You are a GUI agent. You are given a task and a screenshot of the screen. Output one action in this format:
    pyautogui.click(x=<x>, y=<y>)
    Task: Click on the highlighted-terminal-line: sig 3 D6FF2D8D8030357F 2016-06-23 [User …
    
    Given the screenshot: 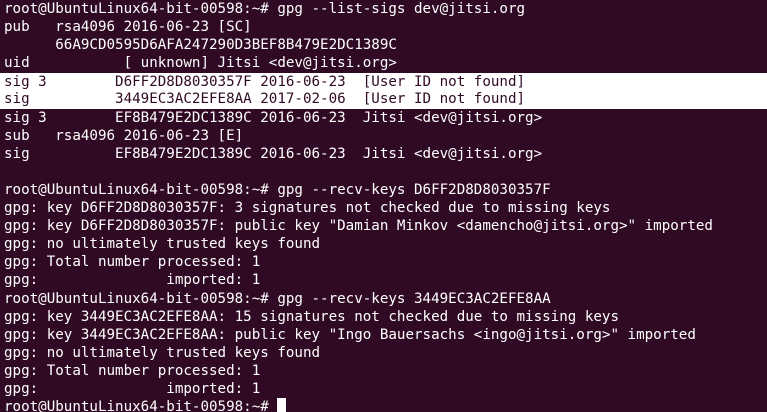 What is the action you would take?
    pyautogui.click(x=383, y=81)
    